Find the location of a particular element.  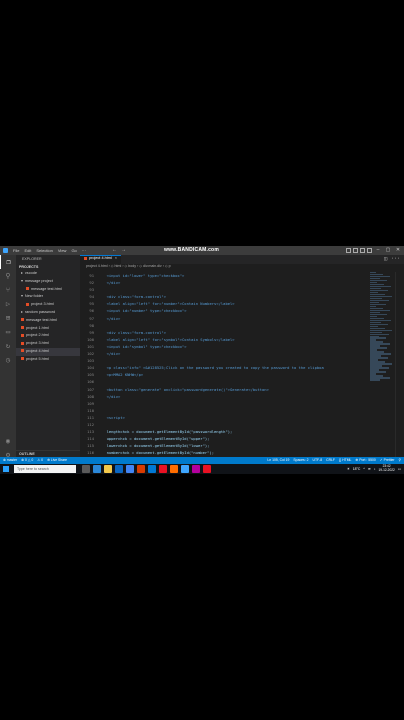

menu-more: ··· is located at coordinates (84, 250).